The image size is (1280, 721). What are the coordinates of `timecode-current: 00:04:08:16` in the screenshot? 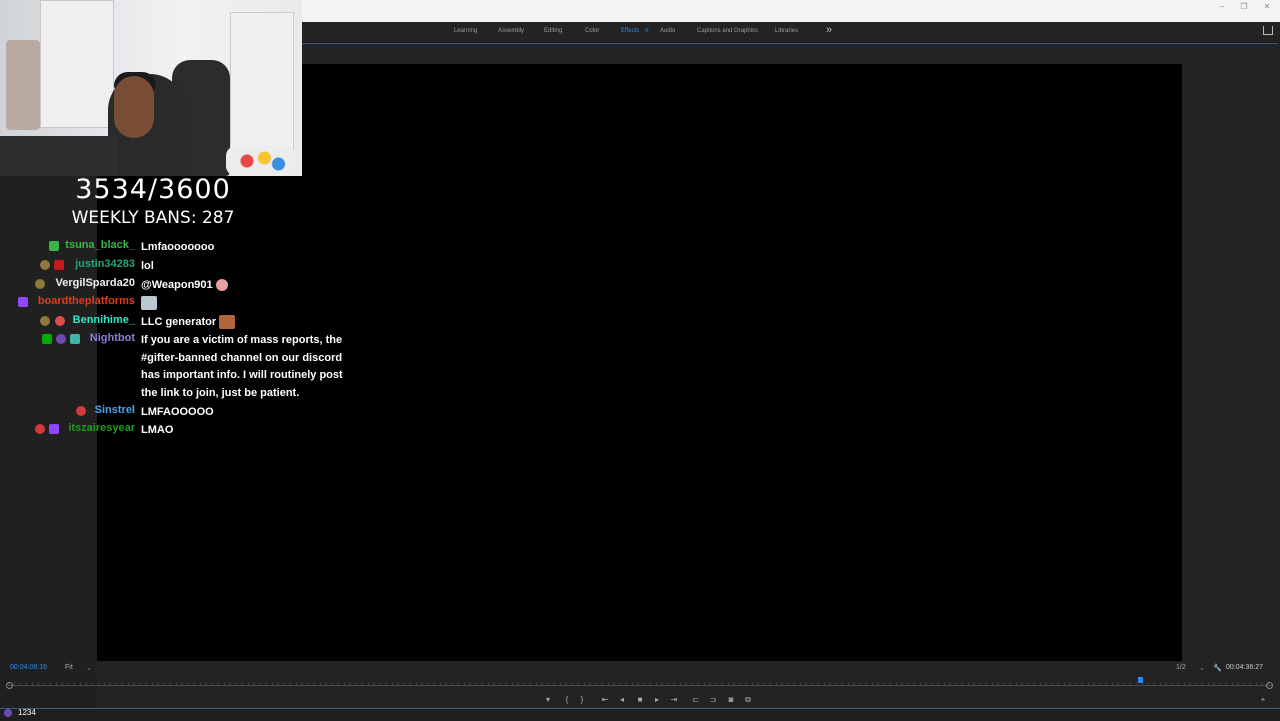 It's located at (28, 667).